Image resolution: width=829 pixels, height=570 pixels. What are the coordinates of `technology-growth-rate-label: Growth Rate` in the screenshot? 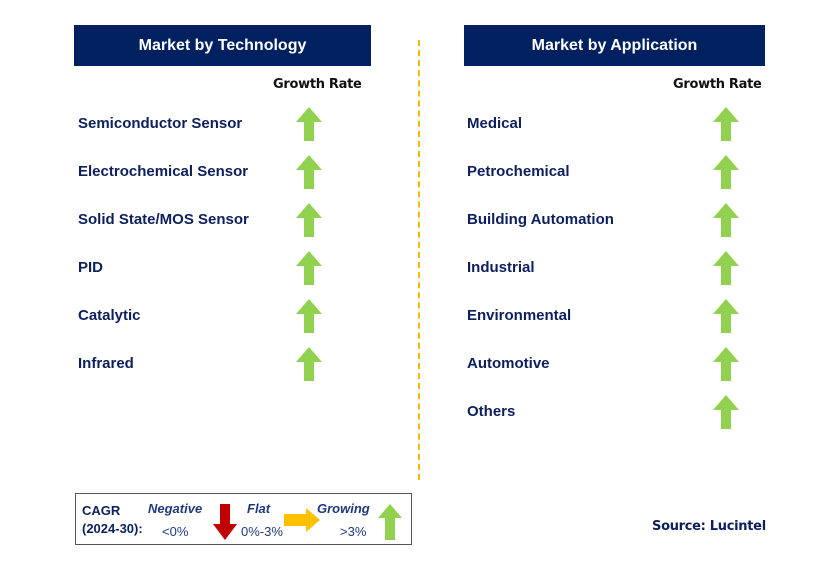 It's located at (317, 84).